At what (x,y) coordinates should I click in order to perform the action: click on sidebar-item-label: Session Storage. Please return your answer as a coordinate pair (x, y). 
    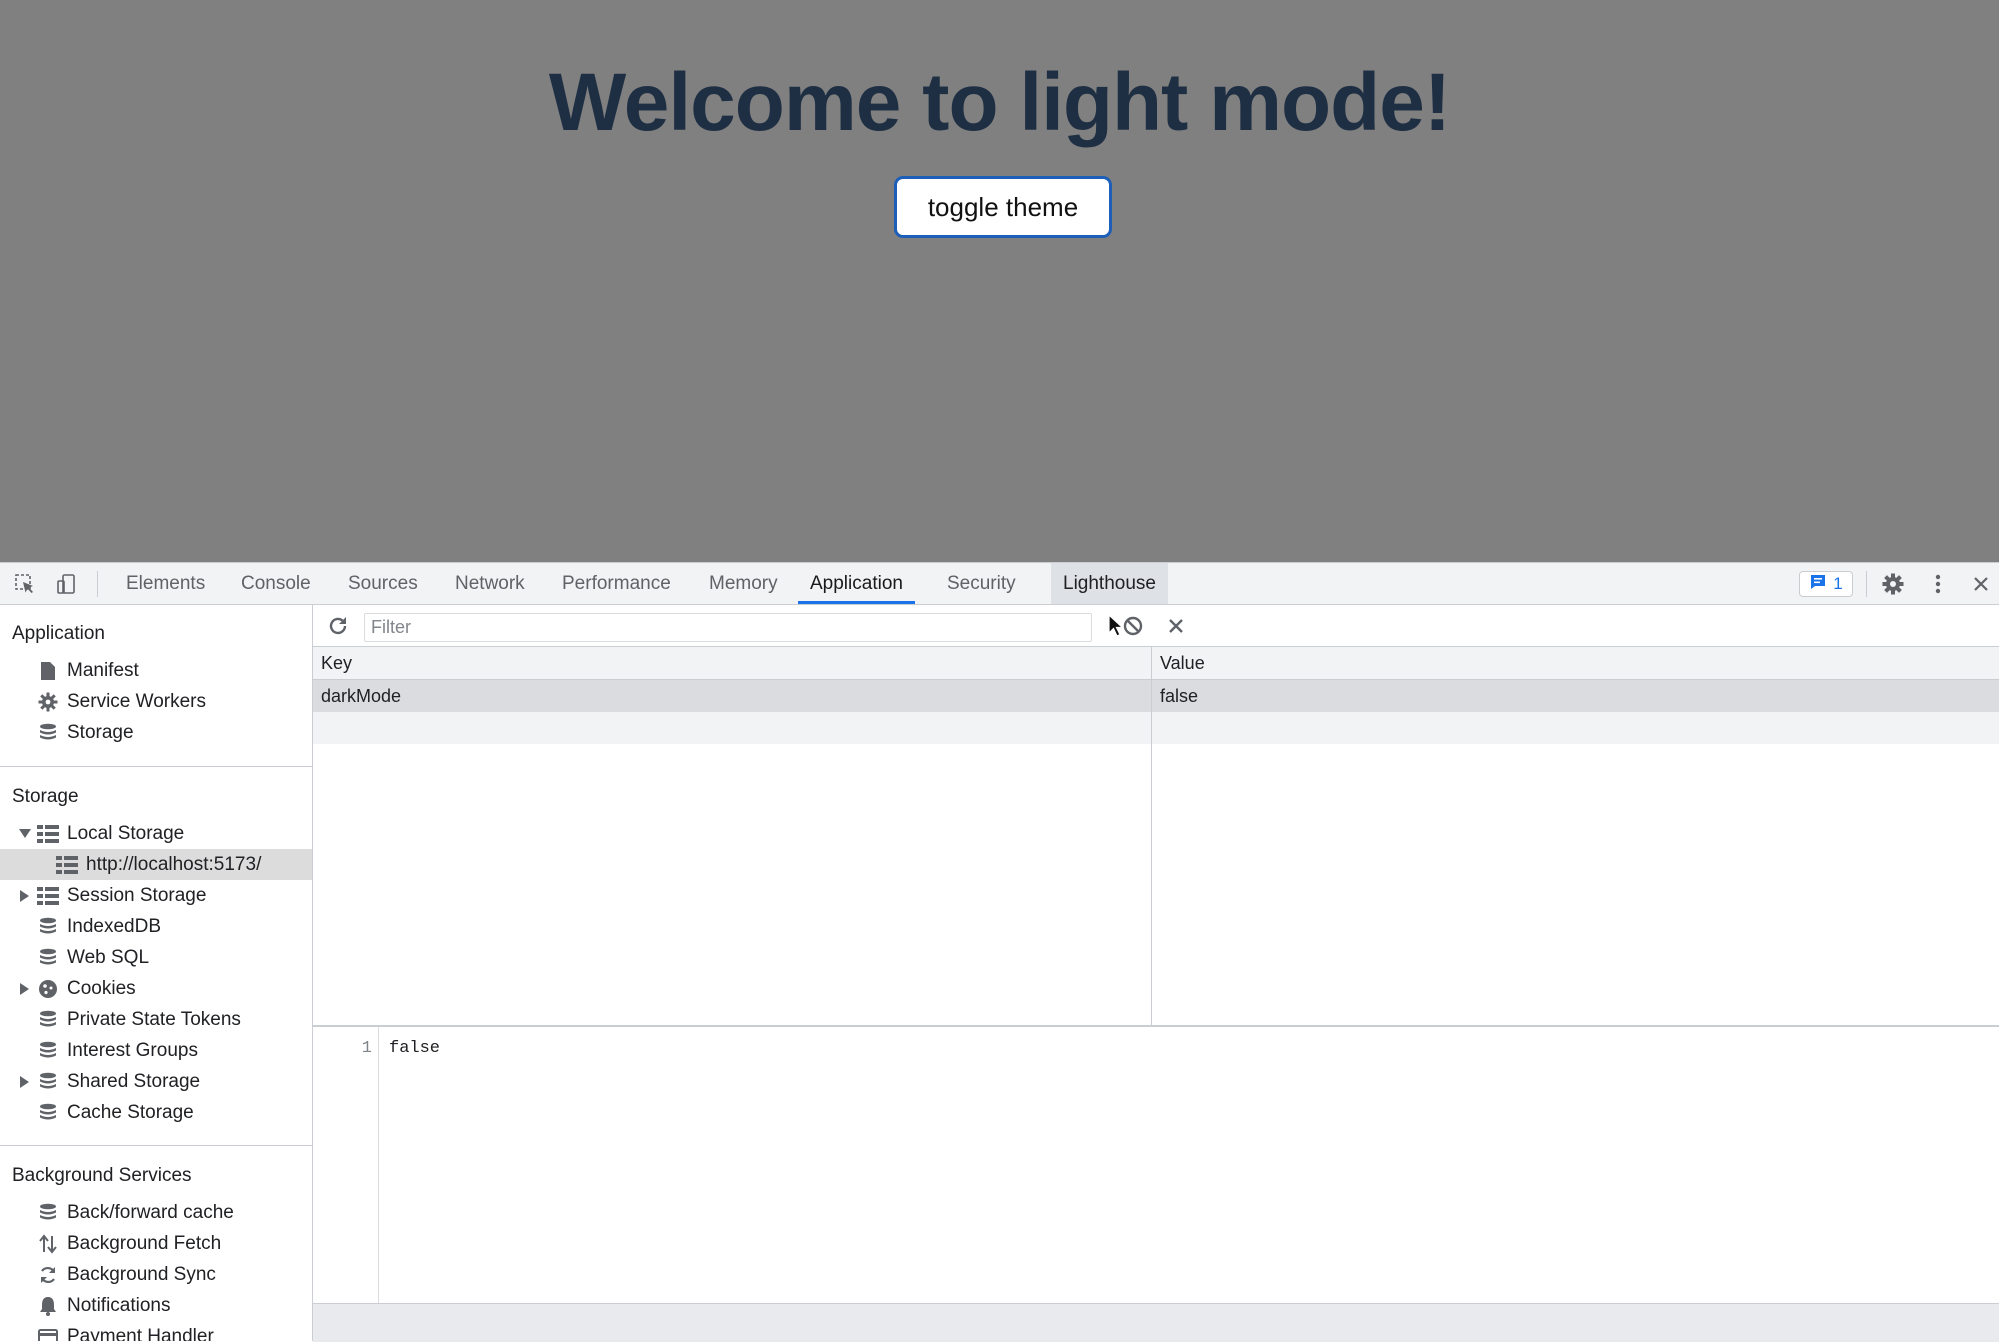
    Looking at the image, I should click on (137, 895).